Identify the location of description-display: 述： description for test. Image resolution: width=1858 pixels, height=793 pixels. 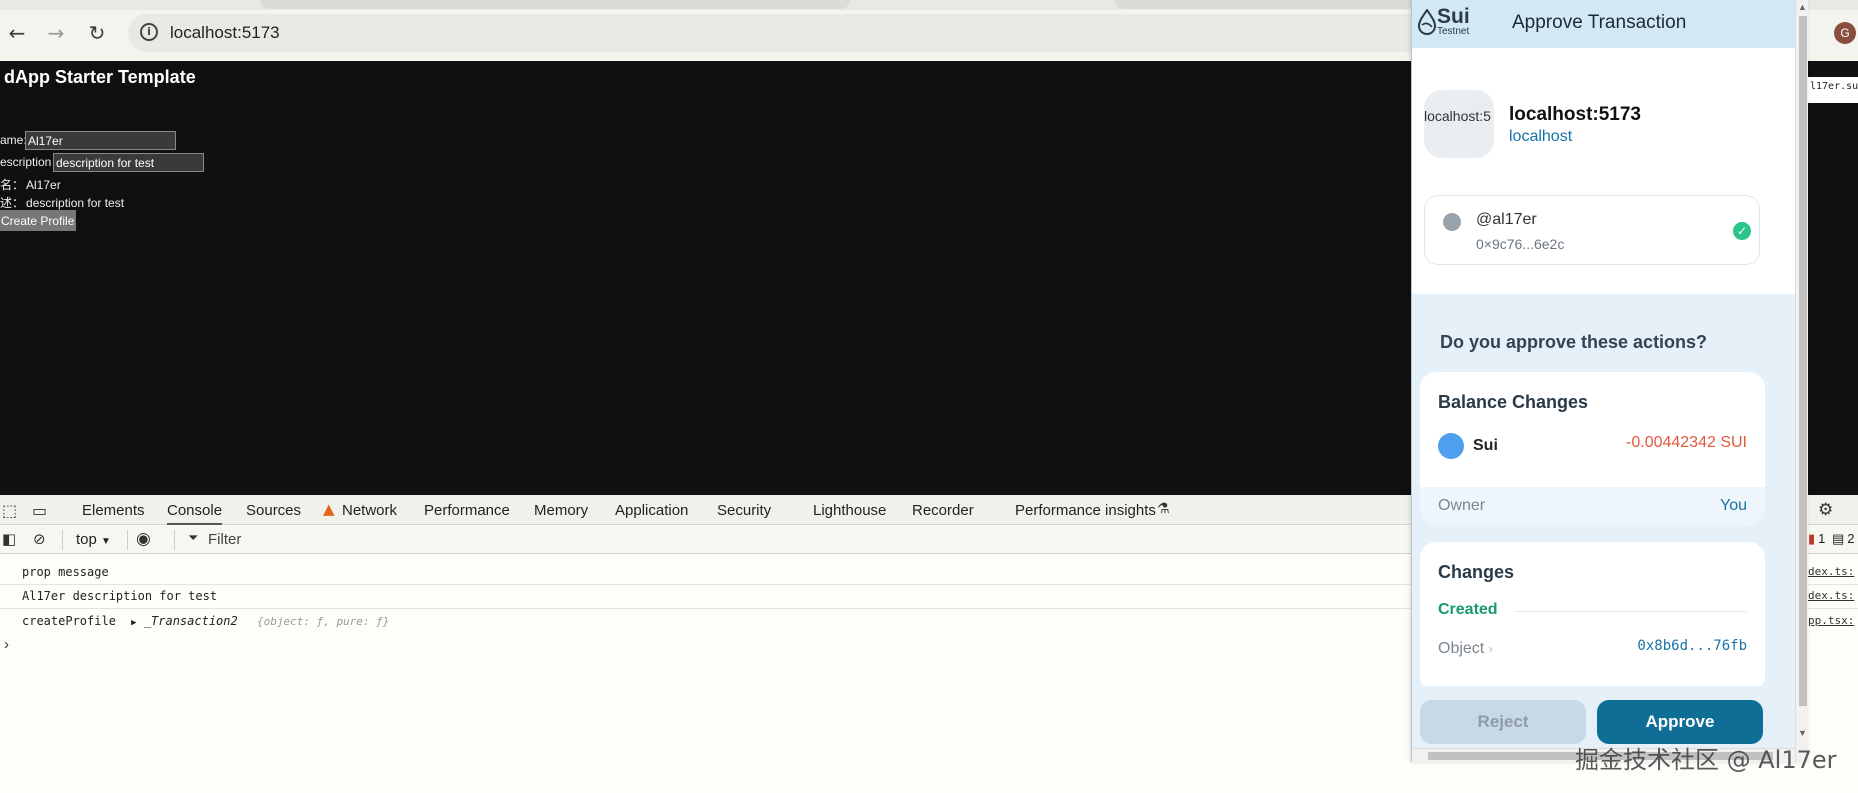
(62, 202).